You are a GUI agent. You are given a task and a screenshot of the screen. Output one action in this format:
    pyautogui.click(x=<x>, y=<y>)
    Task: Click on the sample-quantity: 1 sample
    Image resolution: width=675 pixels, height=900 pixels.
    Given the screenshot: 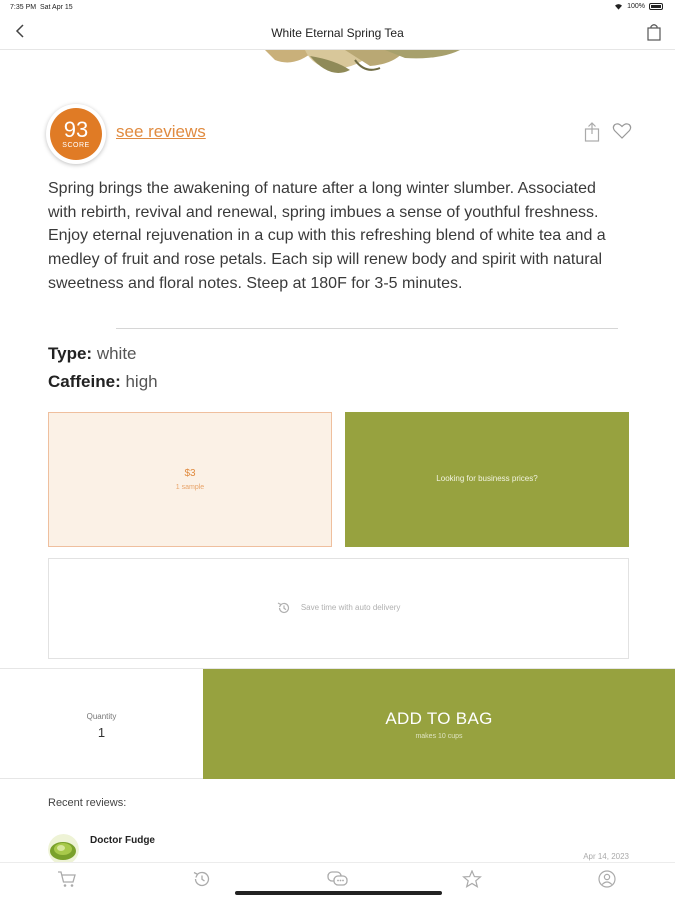 What is the action you would take?
    pyautogui.click(x=190, y=487)
    